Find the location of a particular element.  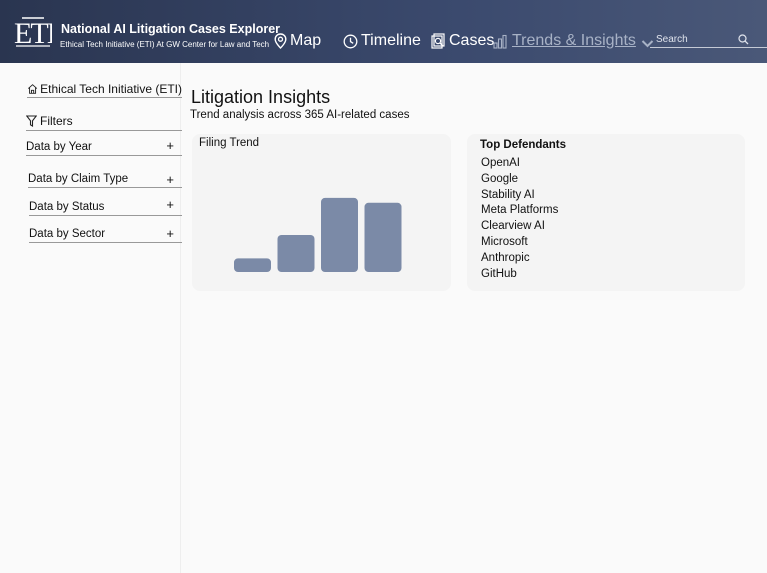

sidebar-home-label: Ethical Tech Initiative (ETI) is located at coordinates (111, 89).